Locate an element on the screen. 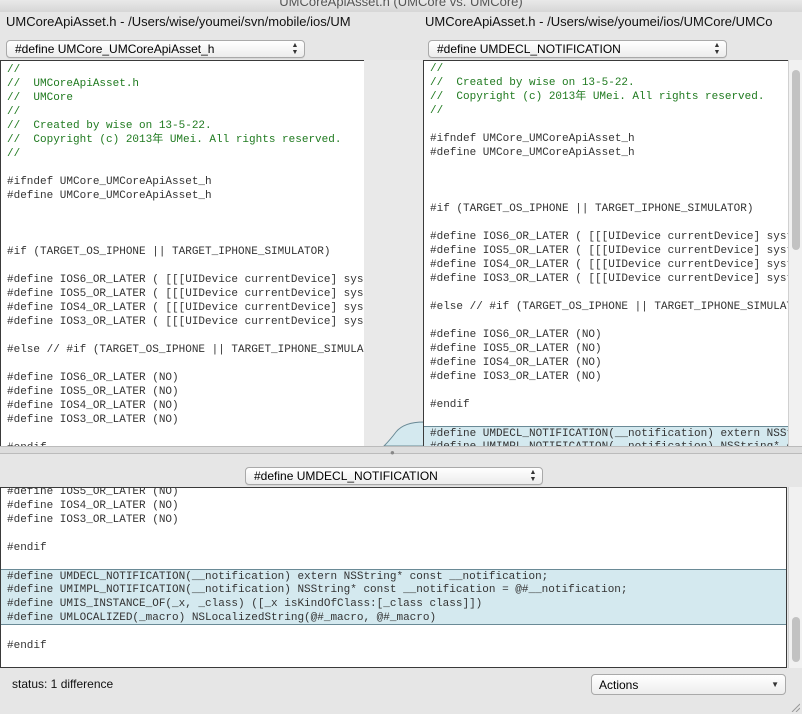  scrollbar-knob is located at coordinates (796, 160).